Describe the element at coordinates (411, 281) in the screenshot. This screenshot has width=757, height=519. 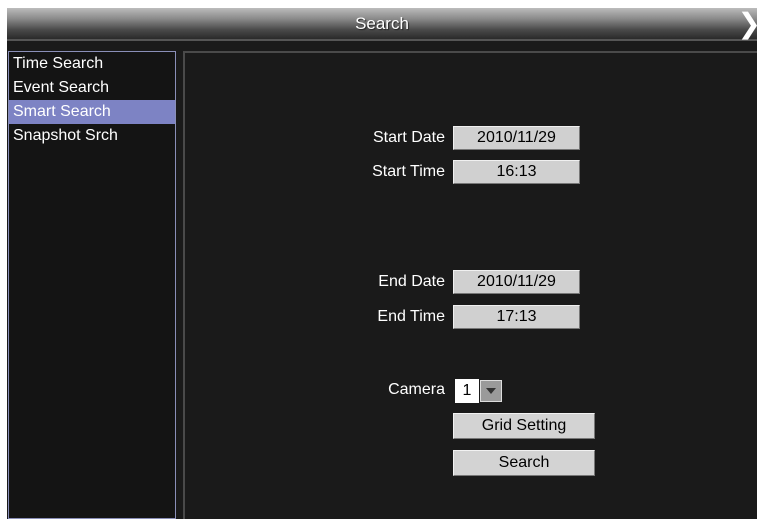
I see `end-date-label: End Date` at that location.